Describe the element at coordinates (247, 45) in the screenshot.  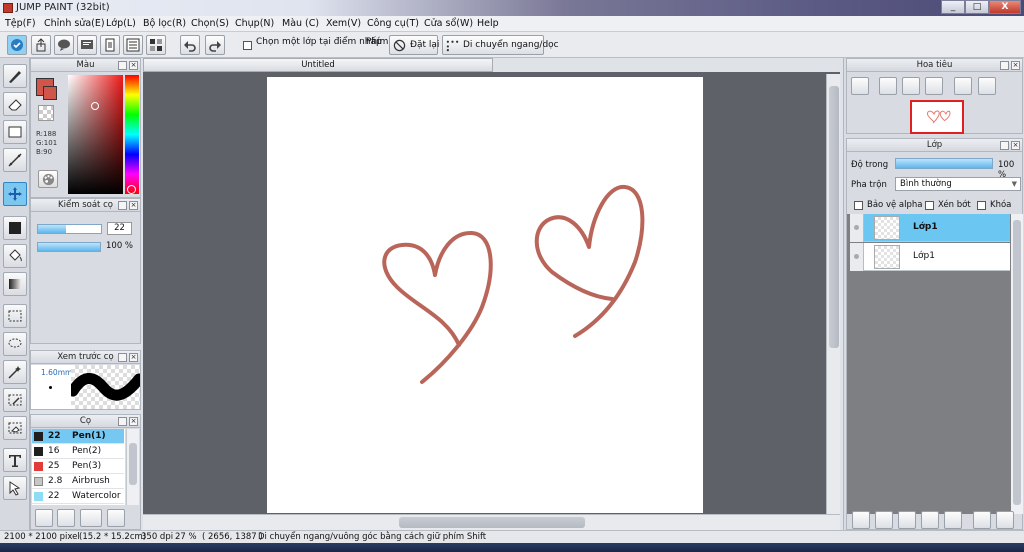
I see `pick-layer-checkbox` at that location.